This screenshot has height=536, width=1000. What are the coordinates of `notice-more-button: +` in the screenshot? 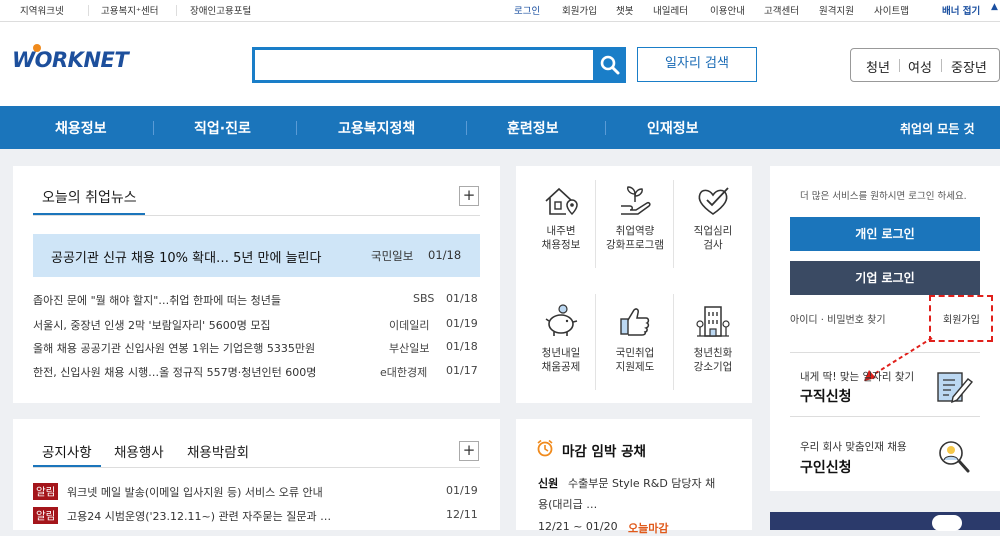 It's located at (469, 451).